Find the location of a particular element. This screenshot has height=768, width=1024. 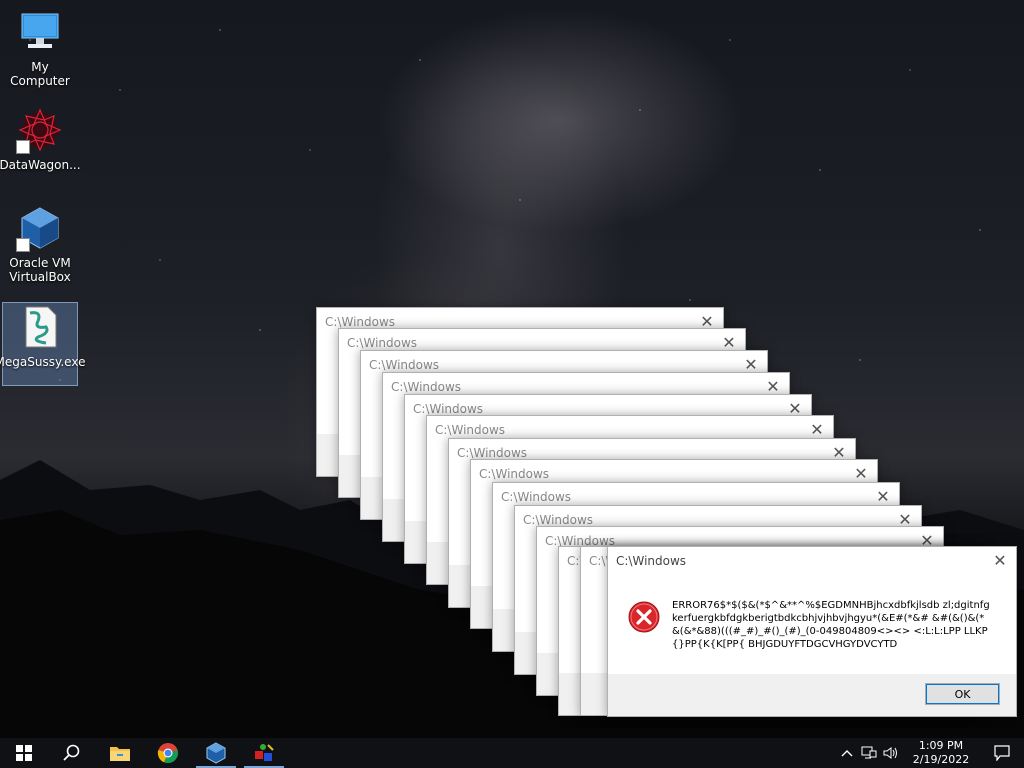

paint-icon is located at coordinates (264, 752).